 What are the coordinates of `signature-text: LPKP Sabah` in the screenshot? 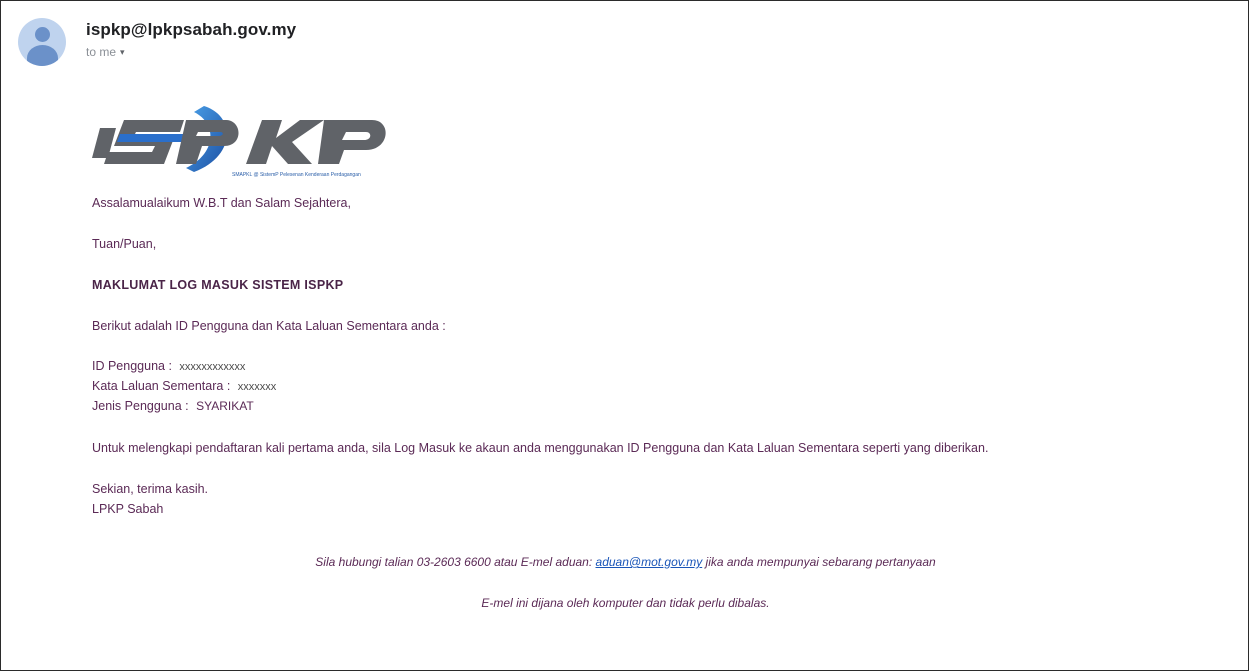 It's located at (128, 509).